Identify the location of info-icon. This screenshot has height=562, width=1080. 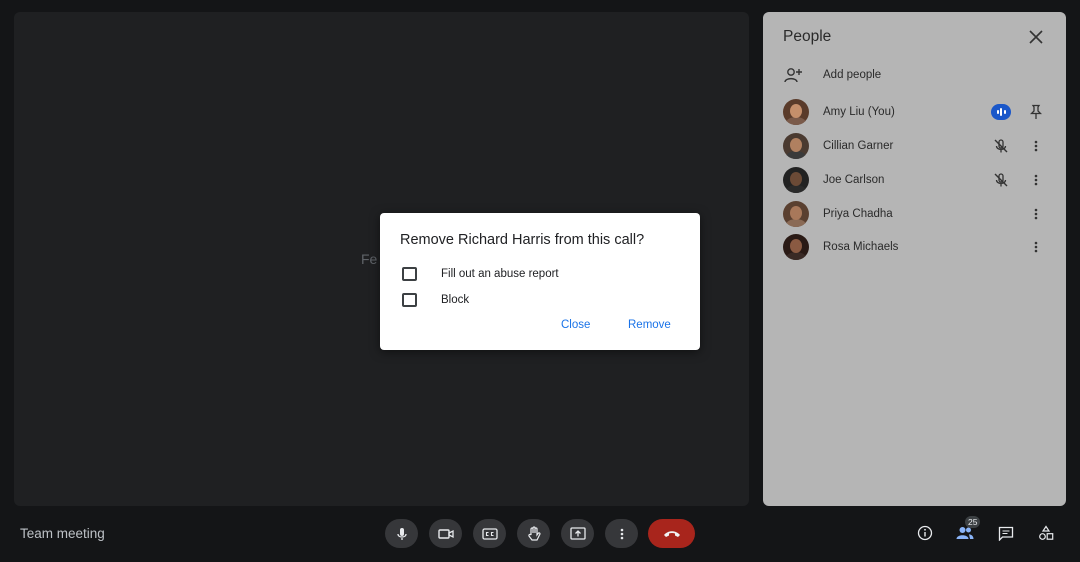
(925, 533).